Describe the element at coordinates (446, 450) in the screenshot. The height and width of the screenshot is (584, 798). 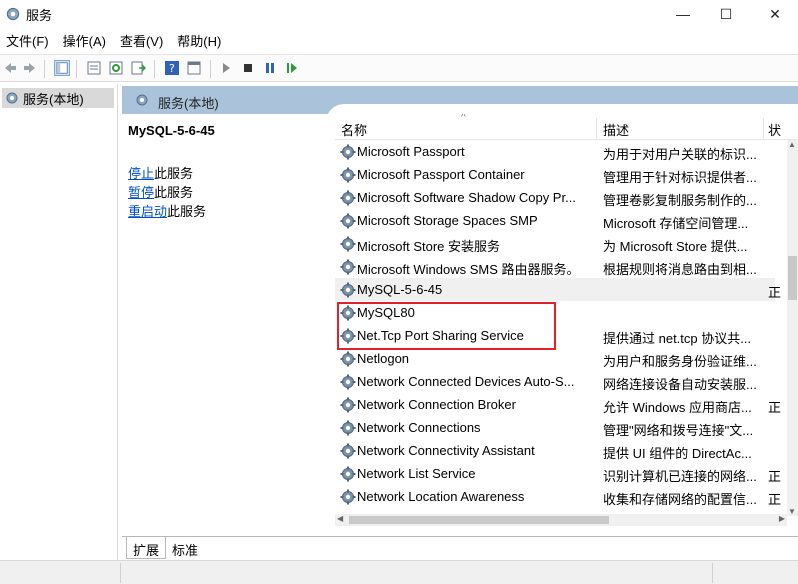
I see `service-name: Network Connectivity Assistant` at that location.